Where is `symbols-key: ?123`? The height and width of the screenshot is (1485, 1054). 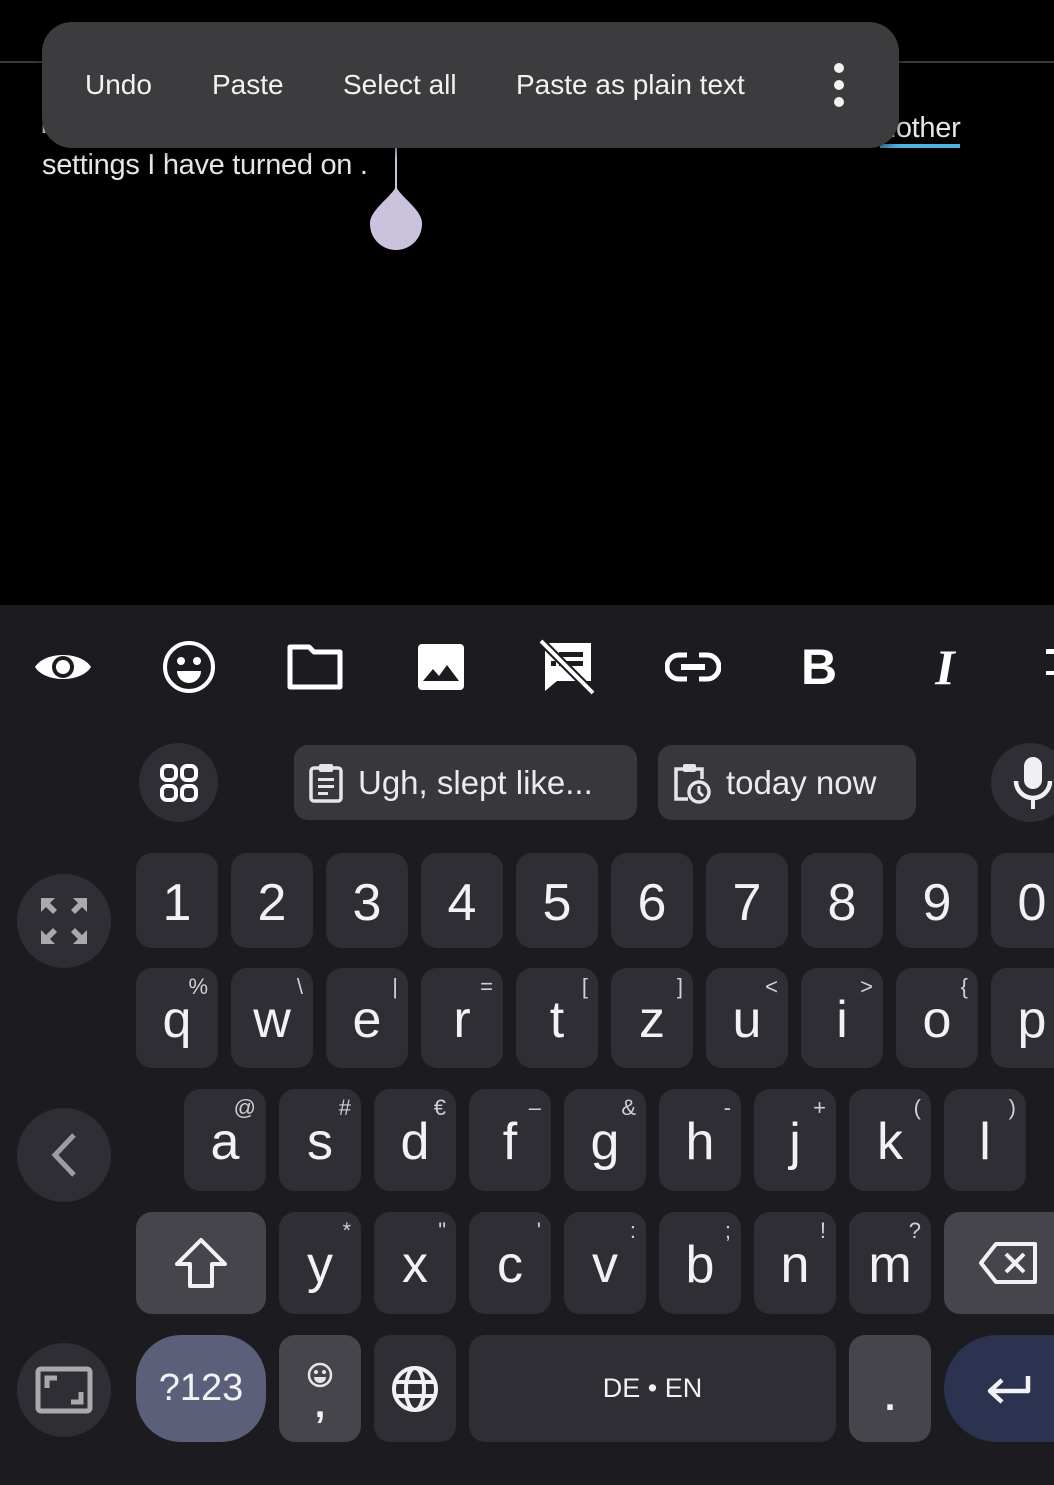
symbols-key: ?123 is located at coordinates (201, 1388).